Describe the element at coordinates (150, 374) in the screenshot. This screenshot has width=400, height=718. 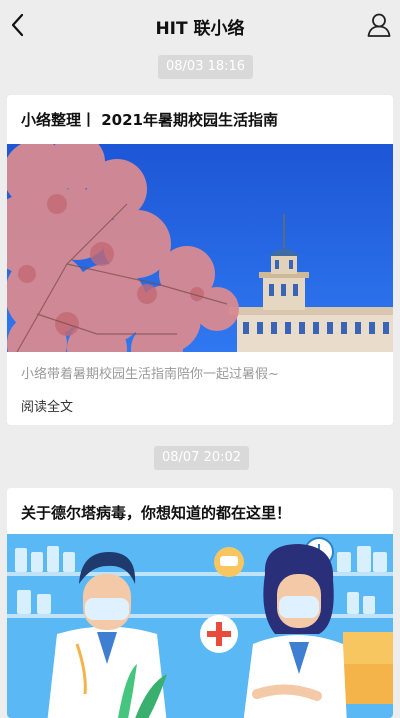
I see `article-summary: 小络带着暑期校园生活指南陪你一起过暑假~` at that location.